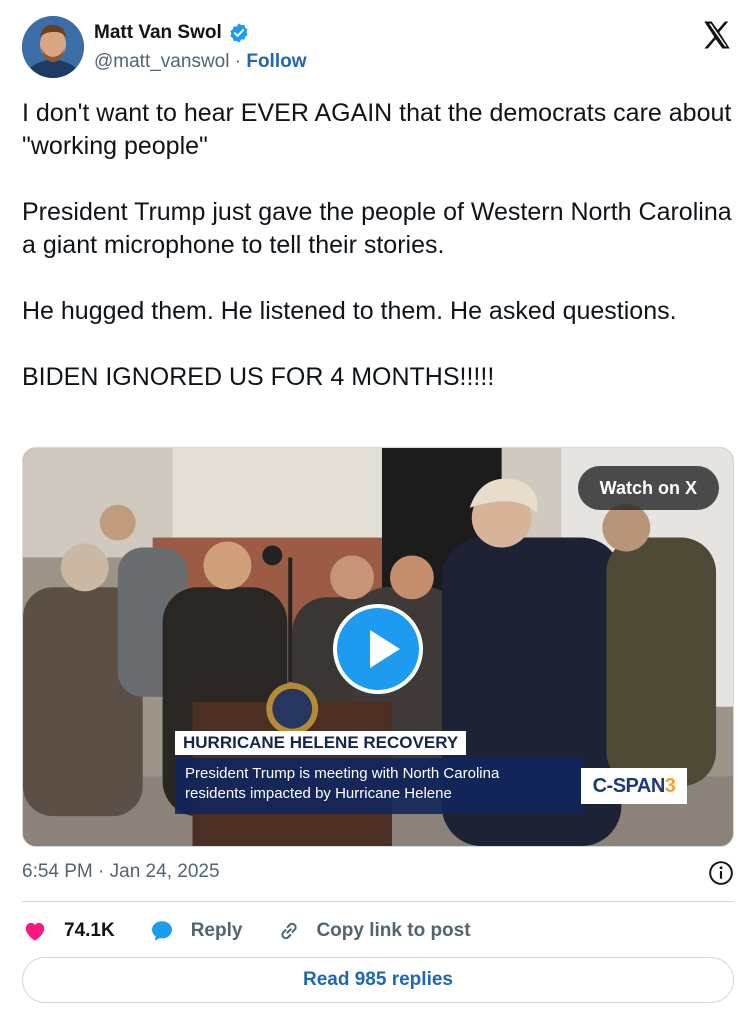 The height and width of the screenshot is (1024, 756). I want to click on info-icon, so click(721, 873).